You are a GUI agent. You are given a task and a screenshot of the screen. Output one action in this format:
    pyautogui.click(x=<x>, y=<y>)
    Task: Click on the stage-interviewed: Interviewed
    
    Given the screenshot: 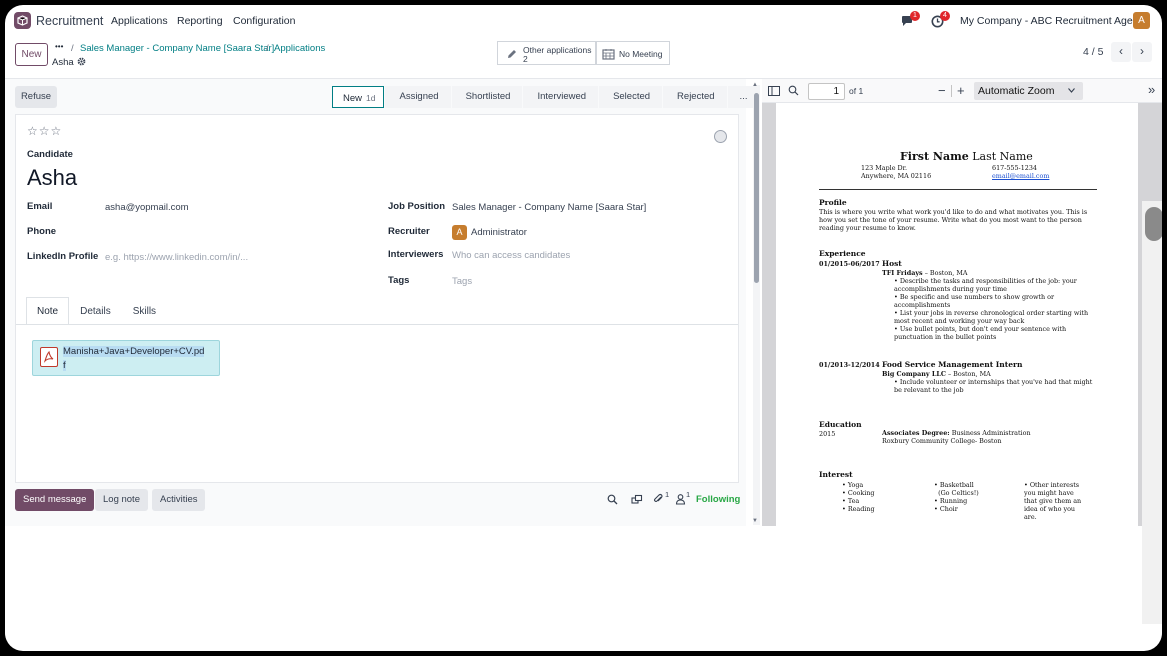 What is the action you would take?
    pyautogui.click(x=561, y=97)
    